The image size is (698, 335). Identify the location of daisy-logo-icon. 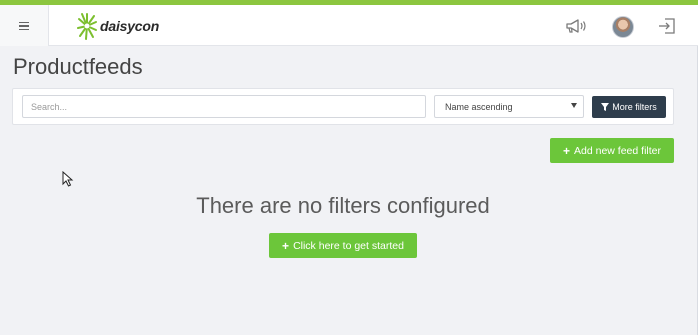
(87, 26).